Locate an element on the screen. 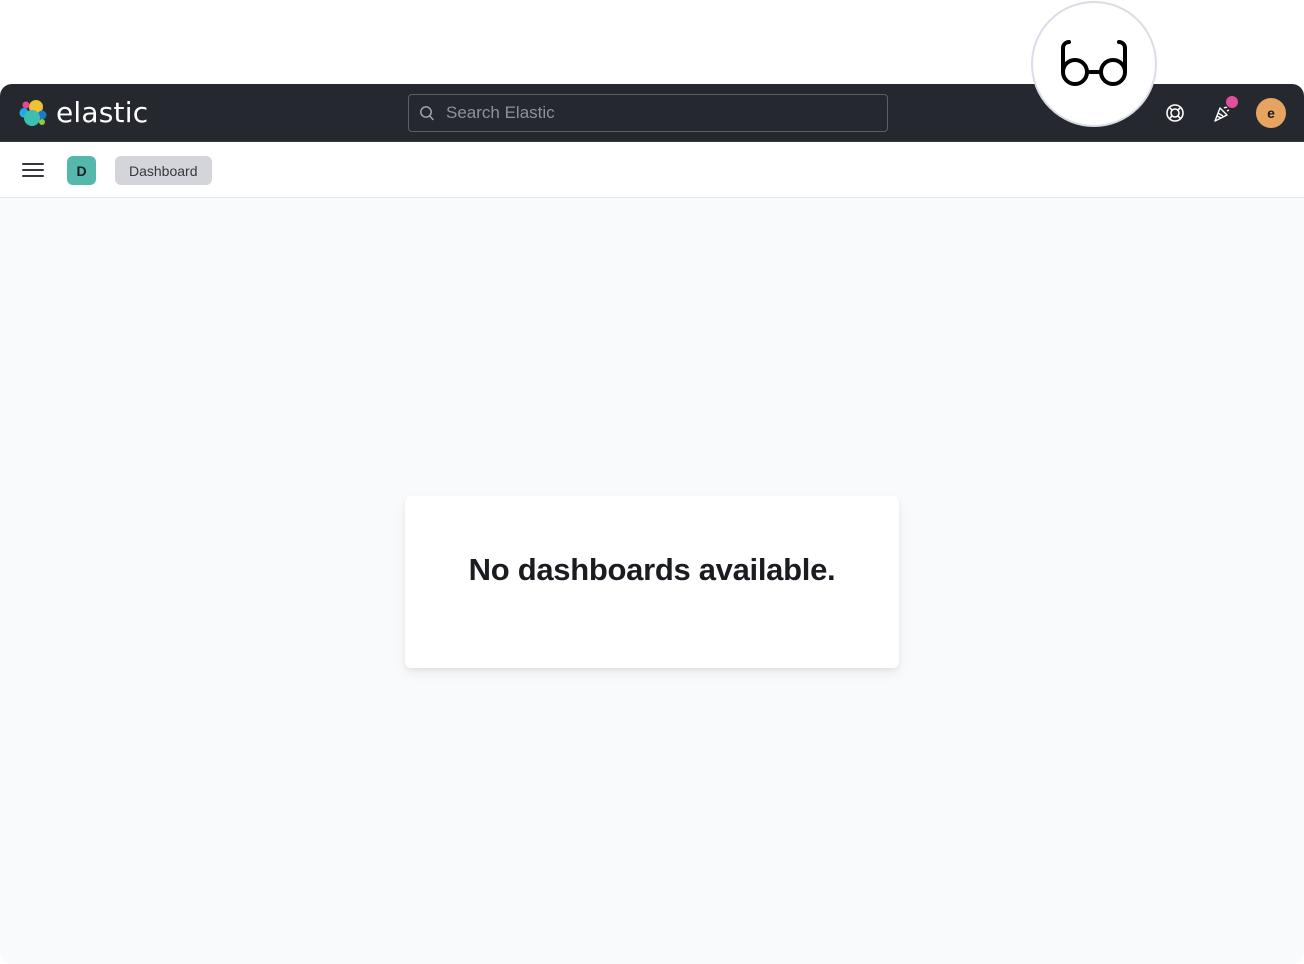  empty-state-panel: No dashboards available. is located at coordinates (652, 582).